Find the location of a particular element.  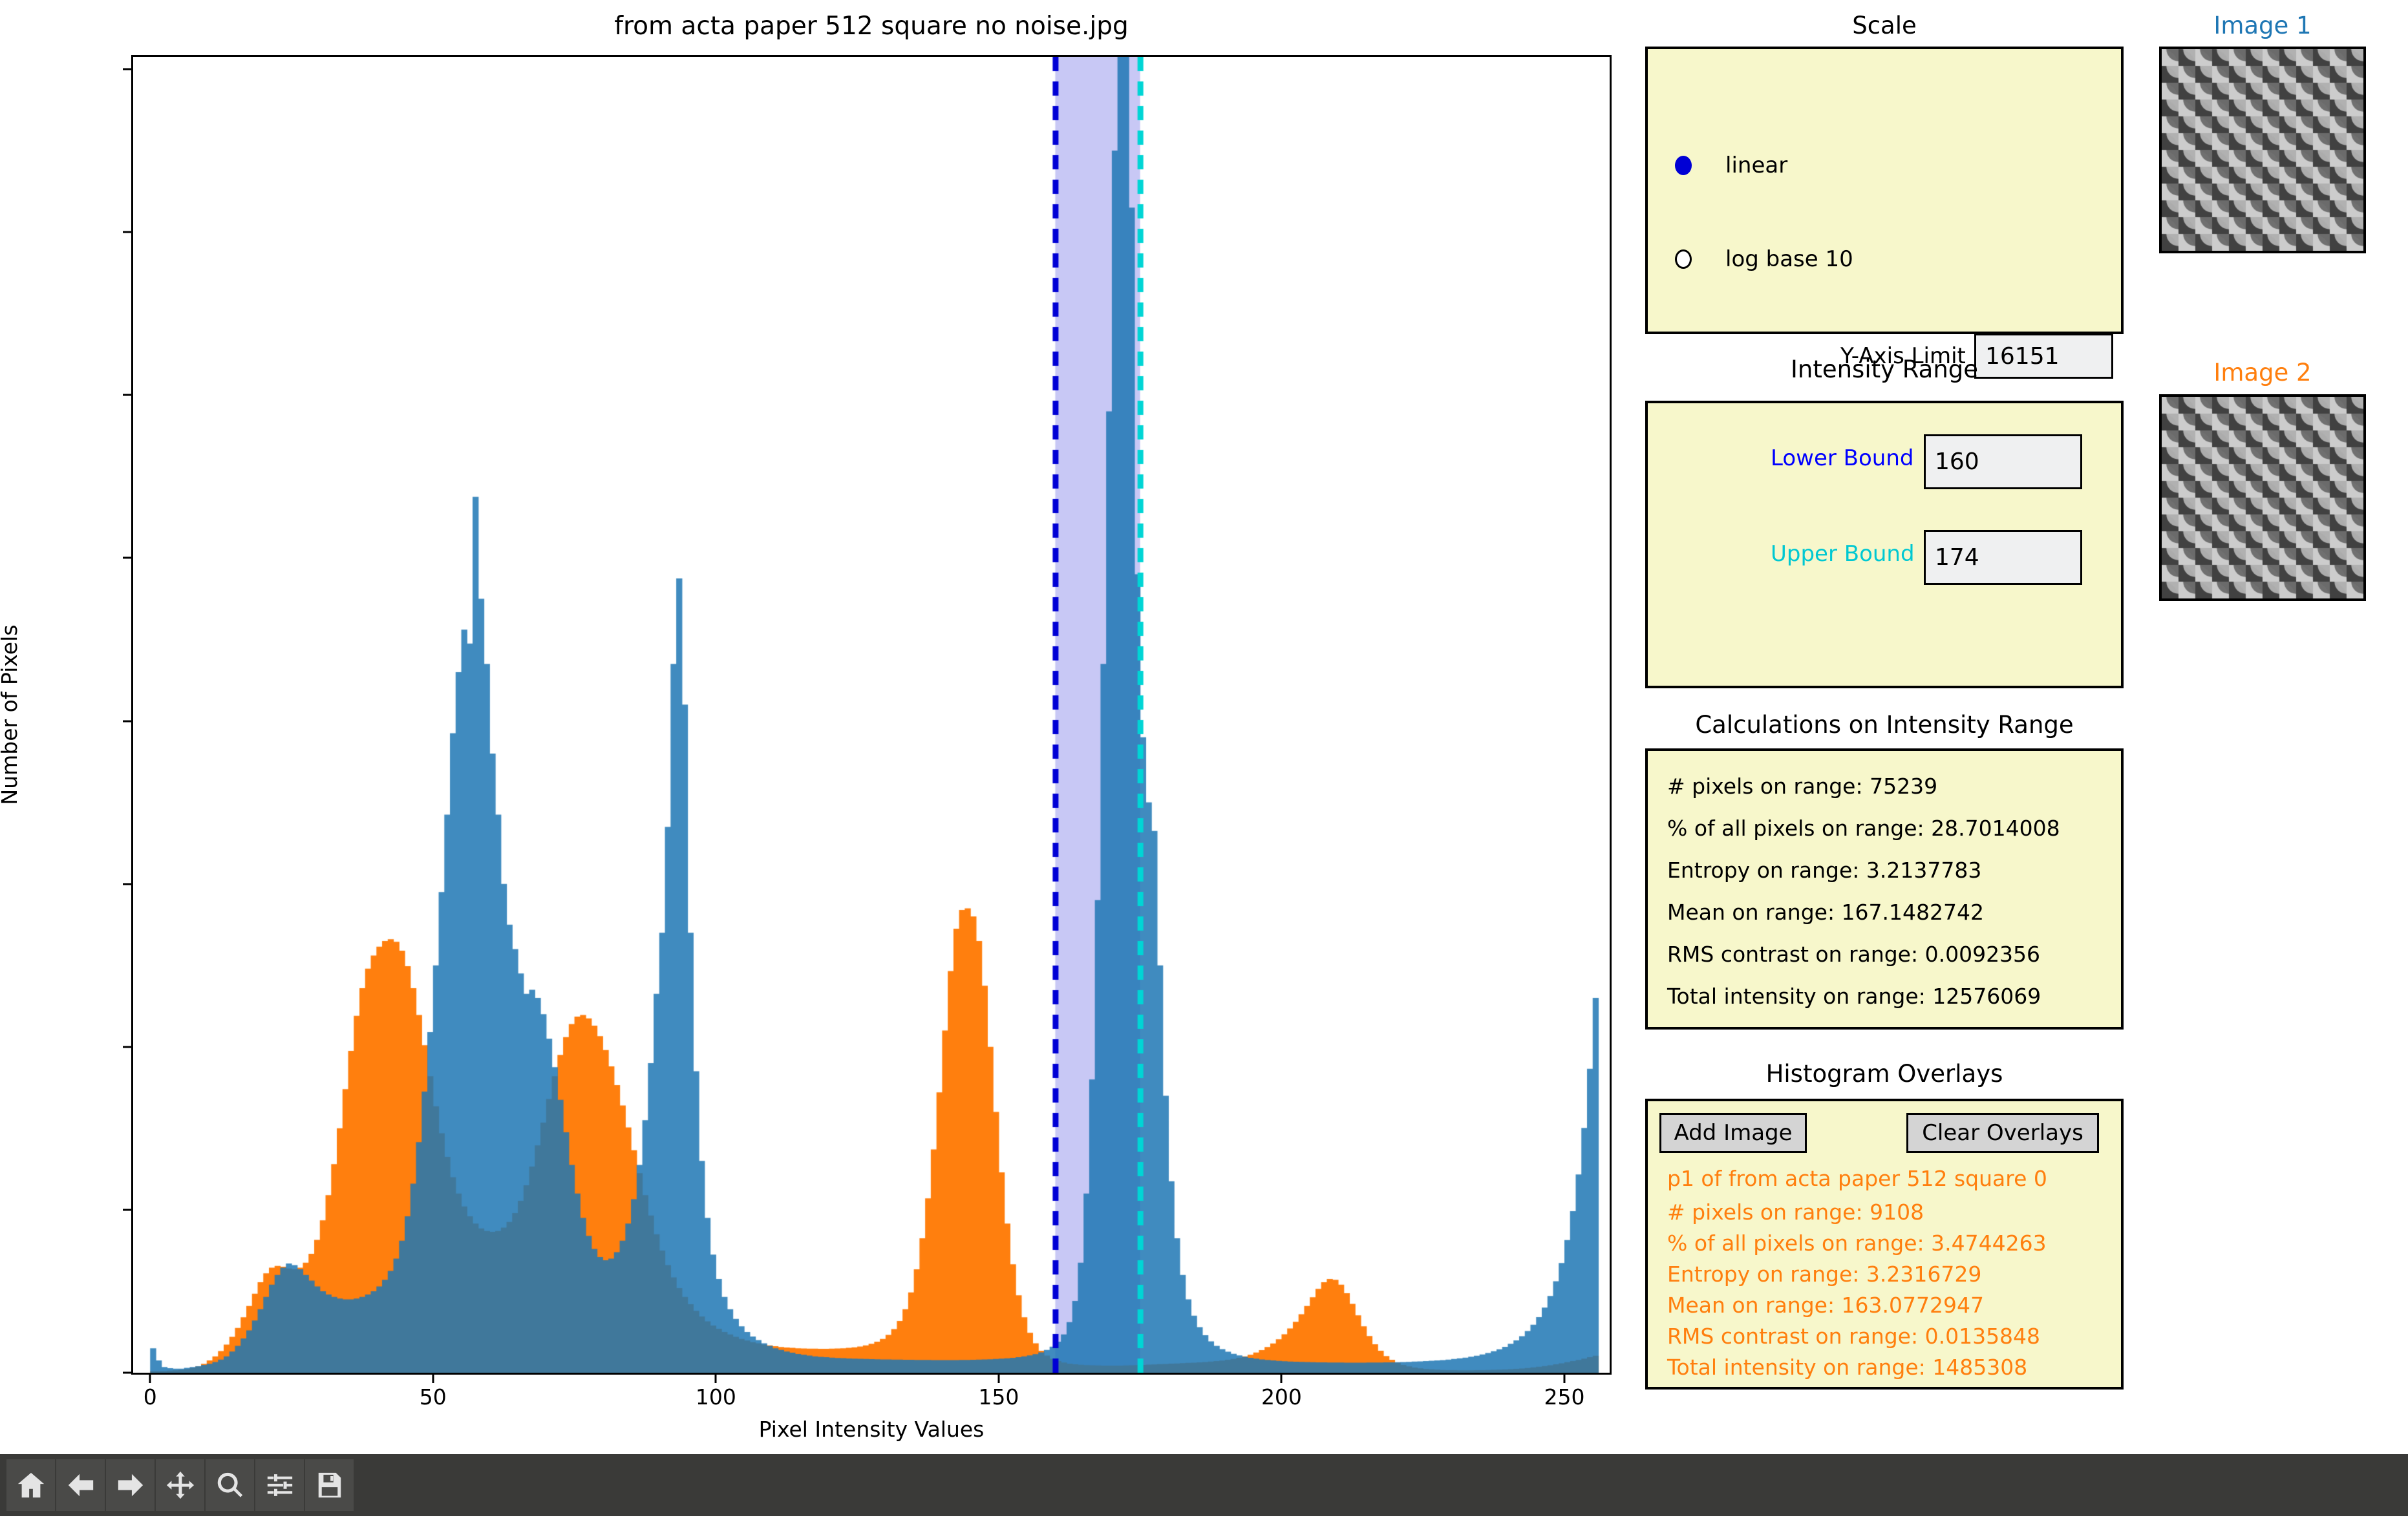

image-2-label: Image 2 is located at coordinates (2262, 372).